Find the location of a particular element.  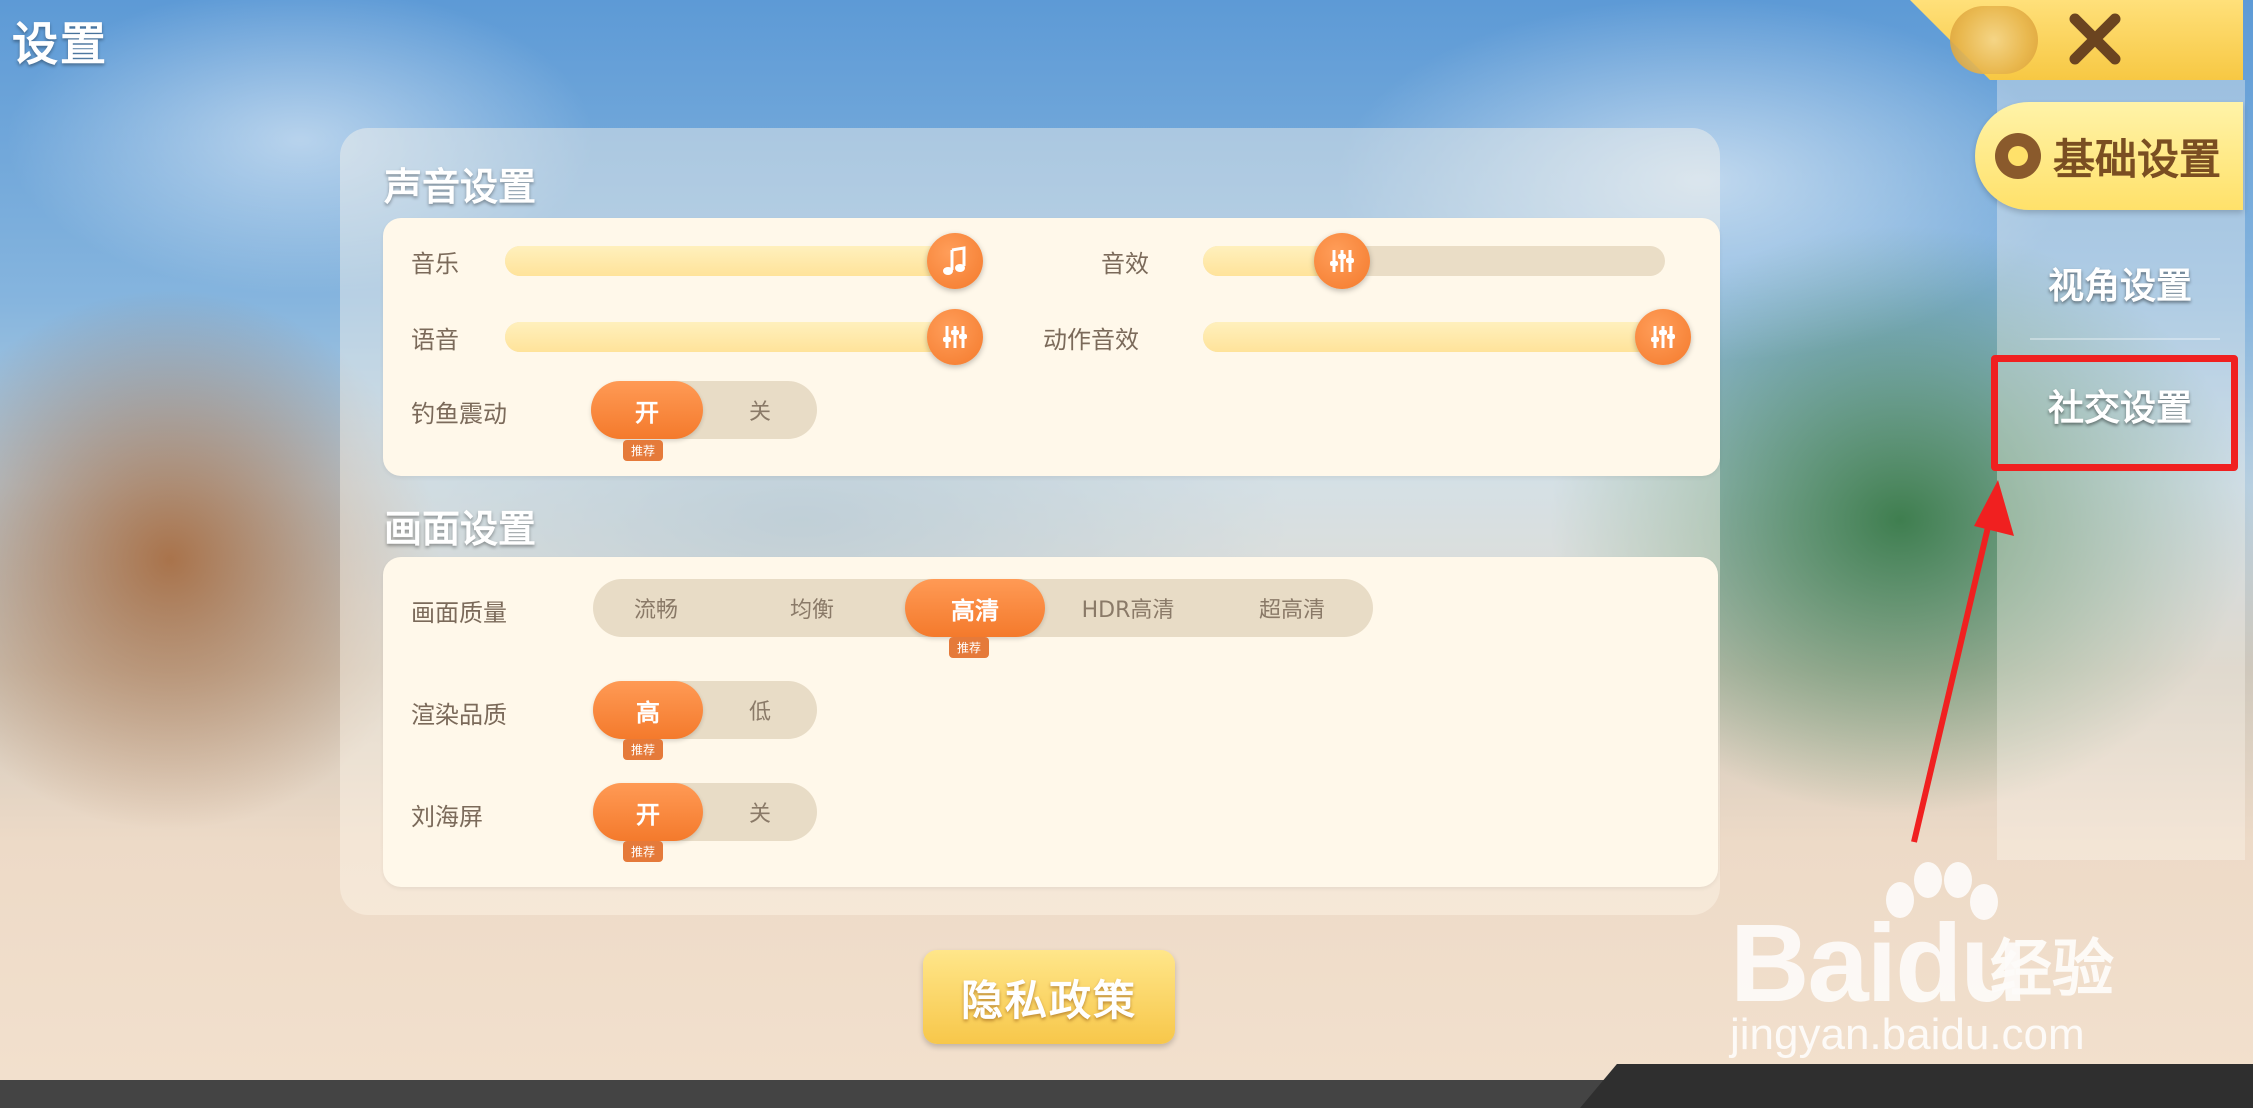

baidu-watermark: Baidu 经验 jingyan.baidu.com is located at coordinates (1930, 965).